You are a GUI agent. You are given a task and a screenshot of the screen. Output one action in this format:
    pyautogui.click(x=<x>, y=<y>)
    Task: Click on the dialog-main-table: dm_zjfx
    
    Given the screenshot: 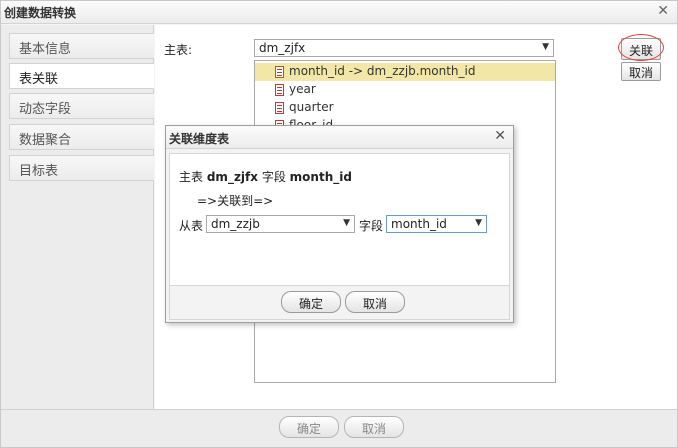 What is the action you would take?
    pyautogui.click(x=232, y=177)
    